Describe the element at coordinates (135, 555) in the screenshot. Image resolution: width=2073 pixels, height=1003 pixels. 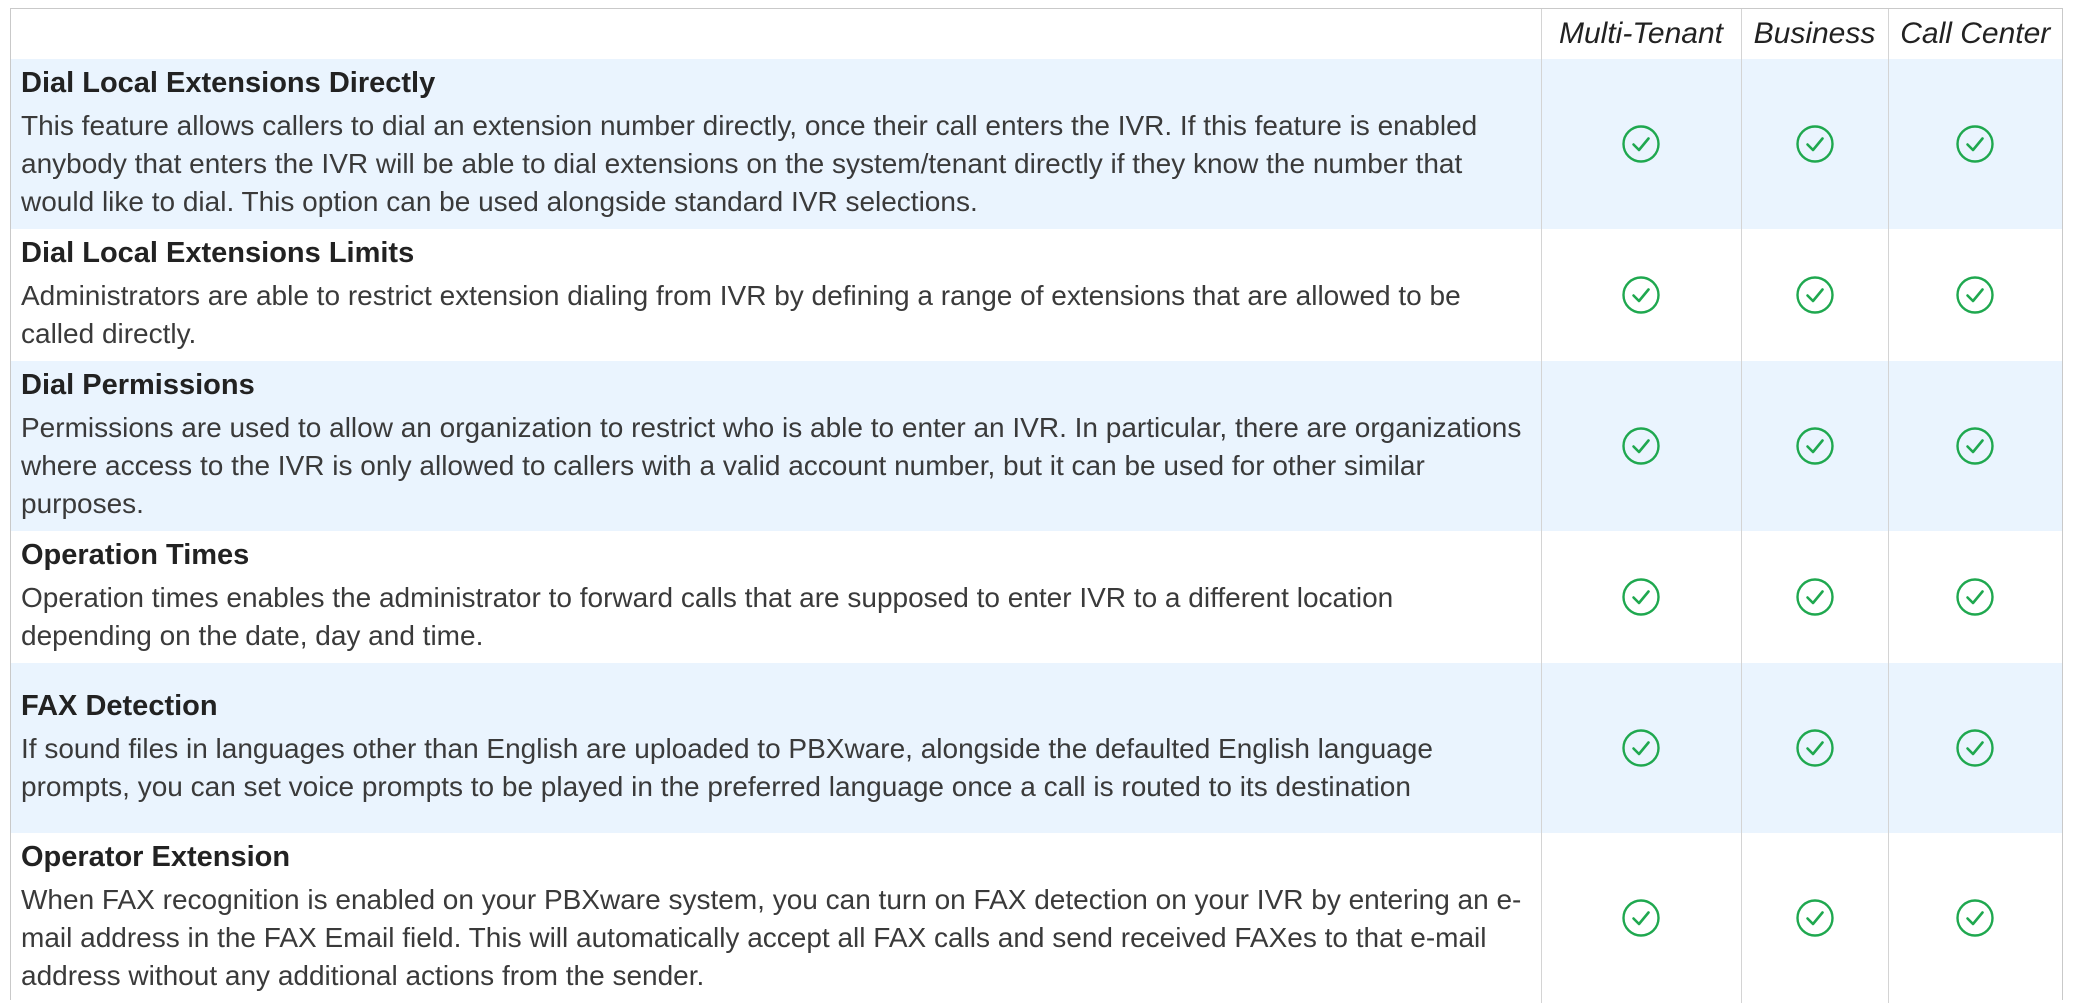
I see `feature-title: Operation Times` at that location.